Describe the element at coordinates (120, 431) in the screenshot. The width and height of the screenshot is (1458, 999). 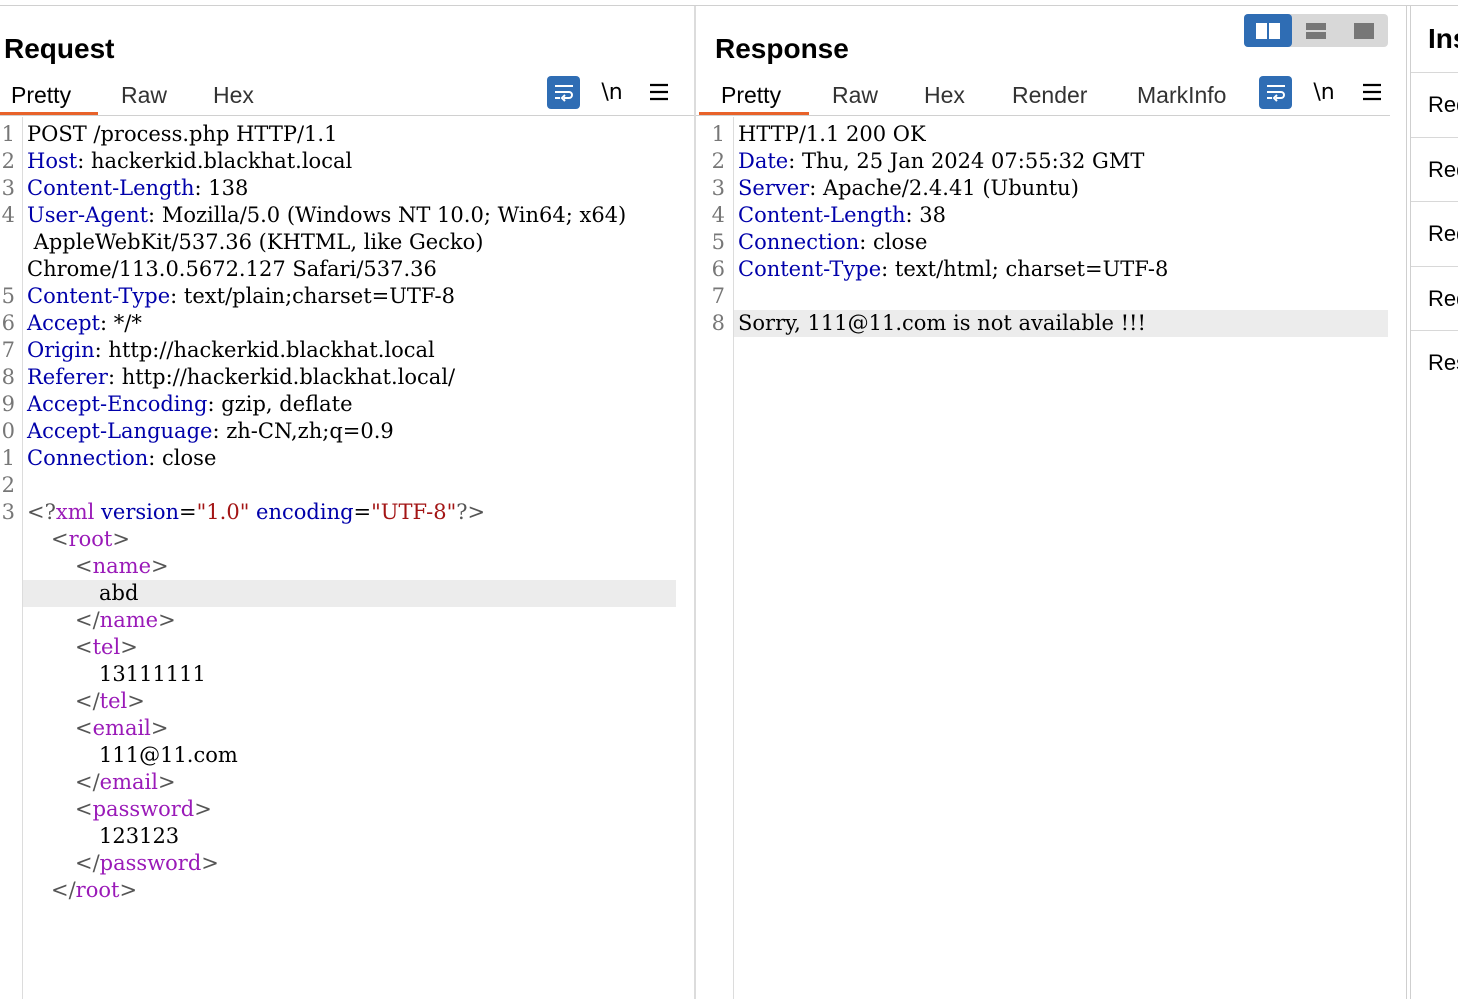
I see `header-name: Accept-Language` at that location.